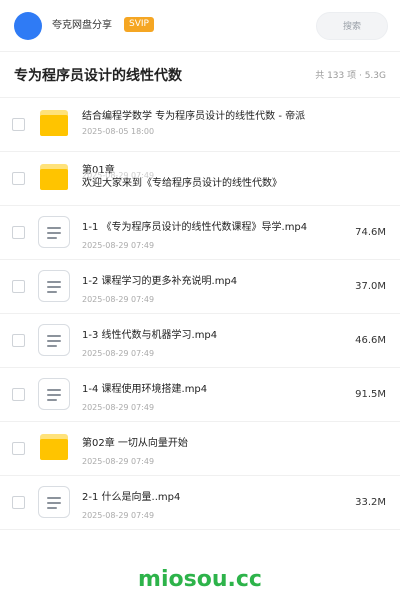 The height and width of the screenshot is (600, 400). I want to click on list-item: 1-3 线性代数与机器学习.mp4 2025-08-29 07:49 46.6M, so click(200, 341).